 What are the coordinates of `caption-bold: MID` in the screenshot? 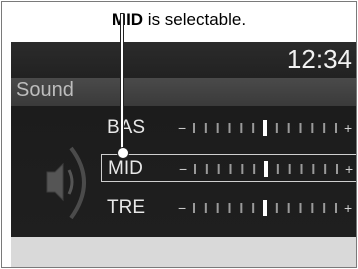 It's located at (127, 19).